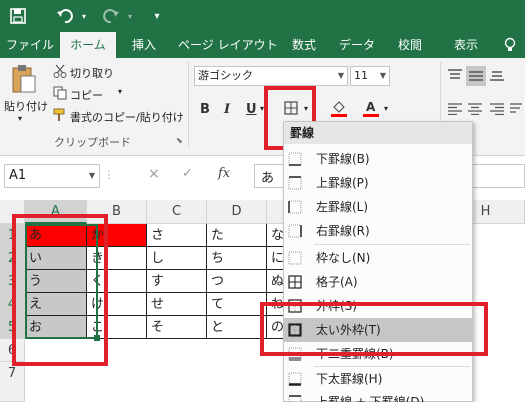 The width and height of the screenshot is (525, 402). Describe the element at coordinates (18, 16) in the screenshot. I see `save-icon` at that location.